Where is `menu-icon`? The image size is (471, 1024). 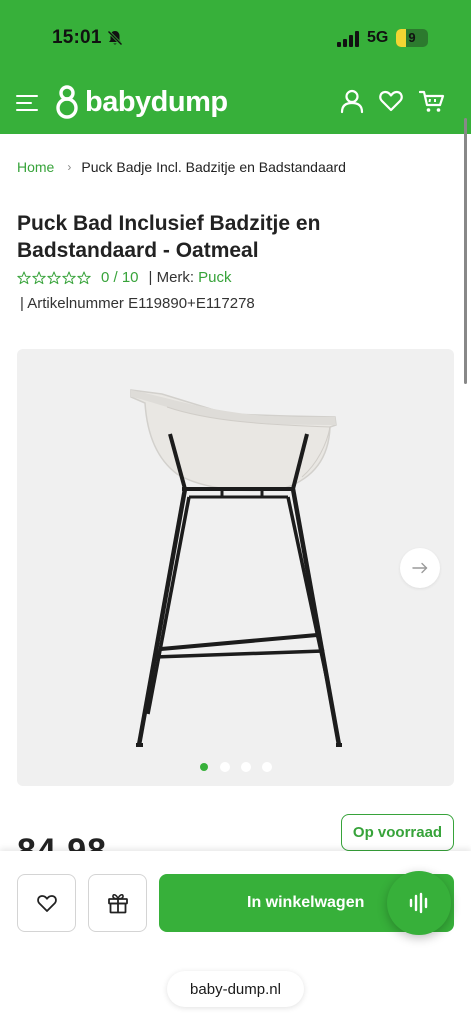 menu-icon is located at coordinates (27, 103).